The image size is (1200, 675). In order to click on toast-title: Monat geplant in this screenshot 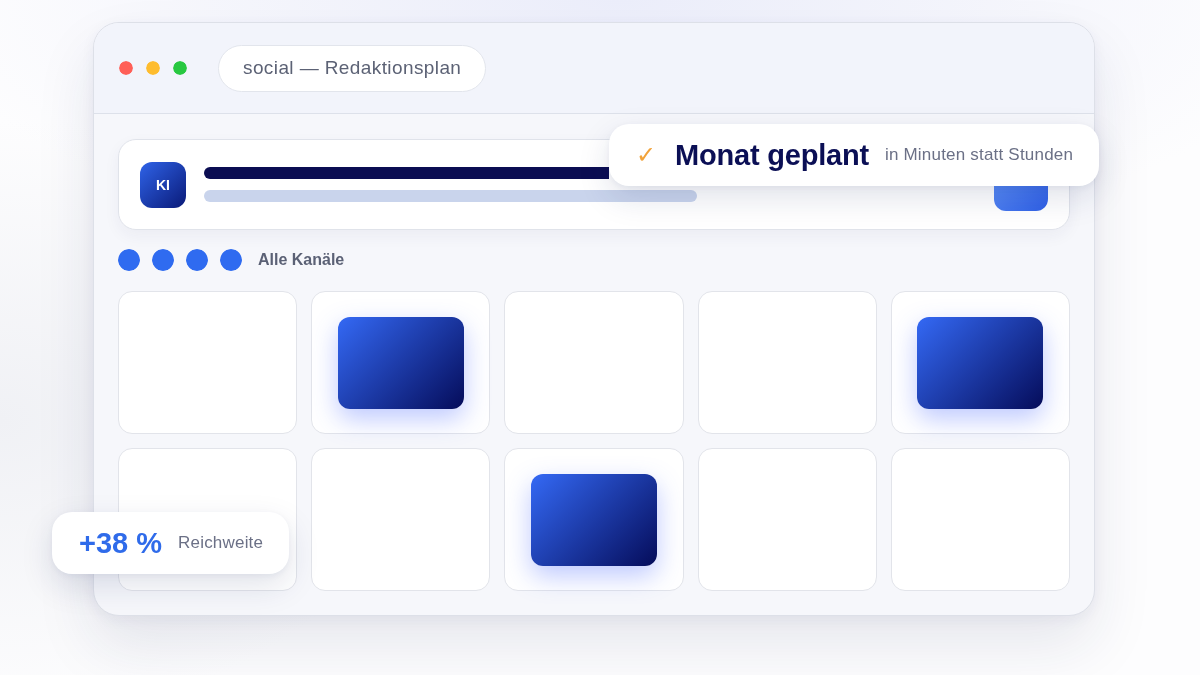, I will do `click(772, 155)`.